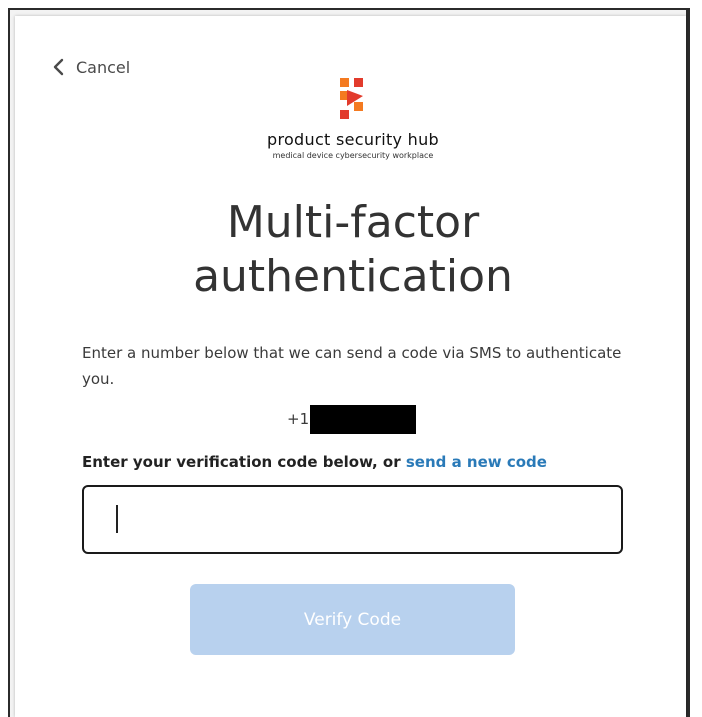 The width and height of the screenshot is (702, 717). What do you see at coordinates (117, 519) in the screenshot?
I see `text-cursor` at bounding box center [117, 519].